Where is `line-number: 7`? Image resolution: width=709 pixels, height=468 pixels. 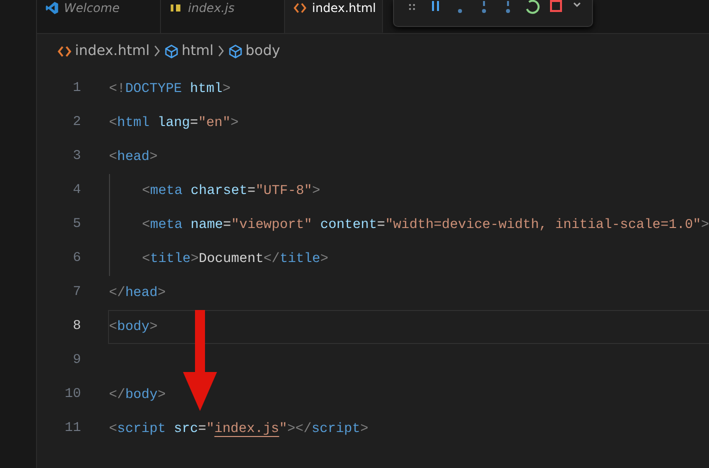
line-number: 7 is located at coordinates (76, 293).